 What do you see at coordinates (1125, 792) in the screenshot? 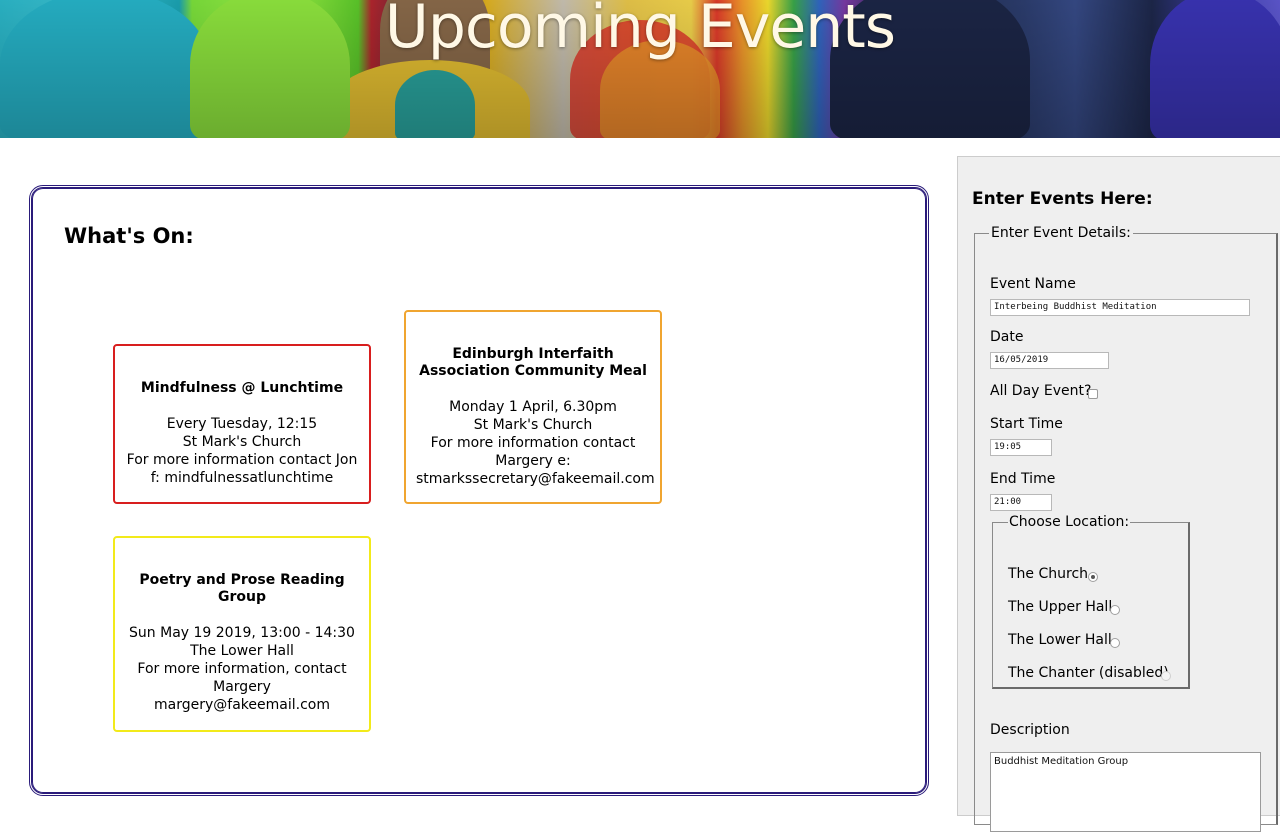
I see `description-textarea: Buddhist Meditation Group` at bounding box center [1125, 792].